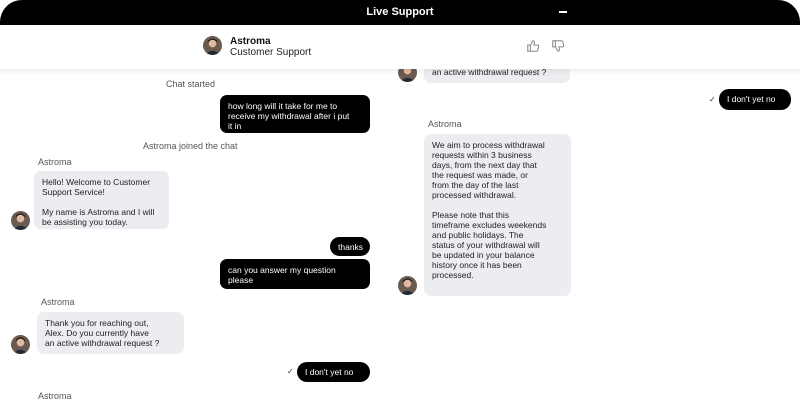  I want to click on system-message: Chat started, so click(191, 84).